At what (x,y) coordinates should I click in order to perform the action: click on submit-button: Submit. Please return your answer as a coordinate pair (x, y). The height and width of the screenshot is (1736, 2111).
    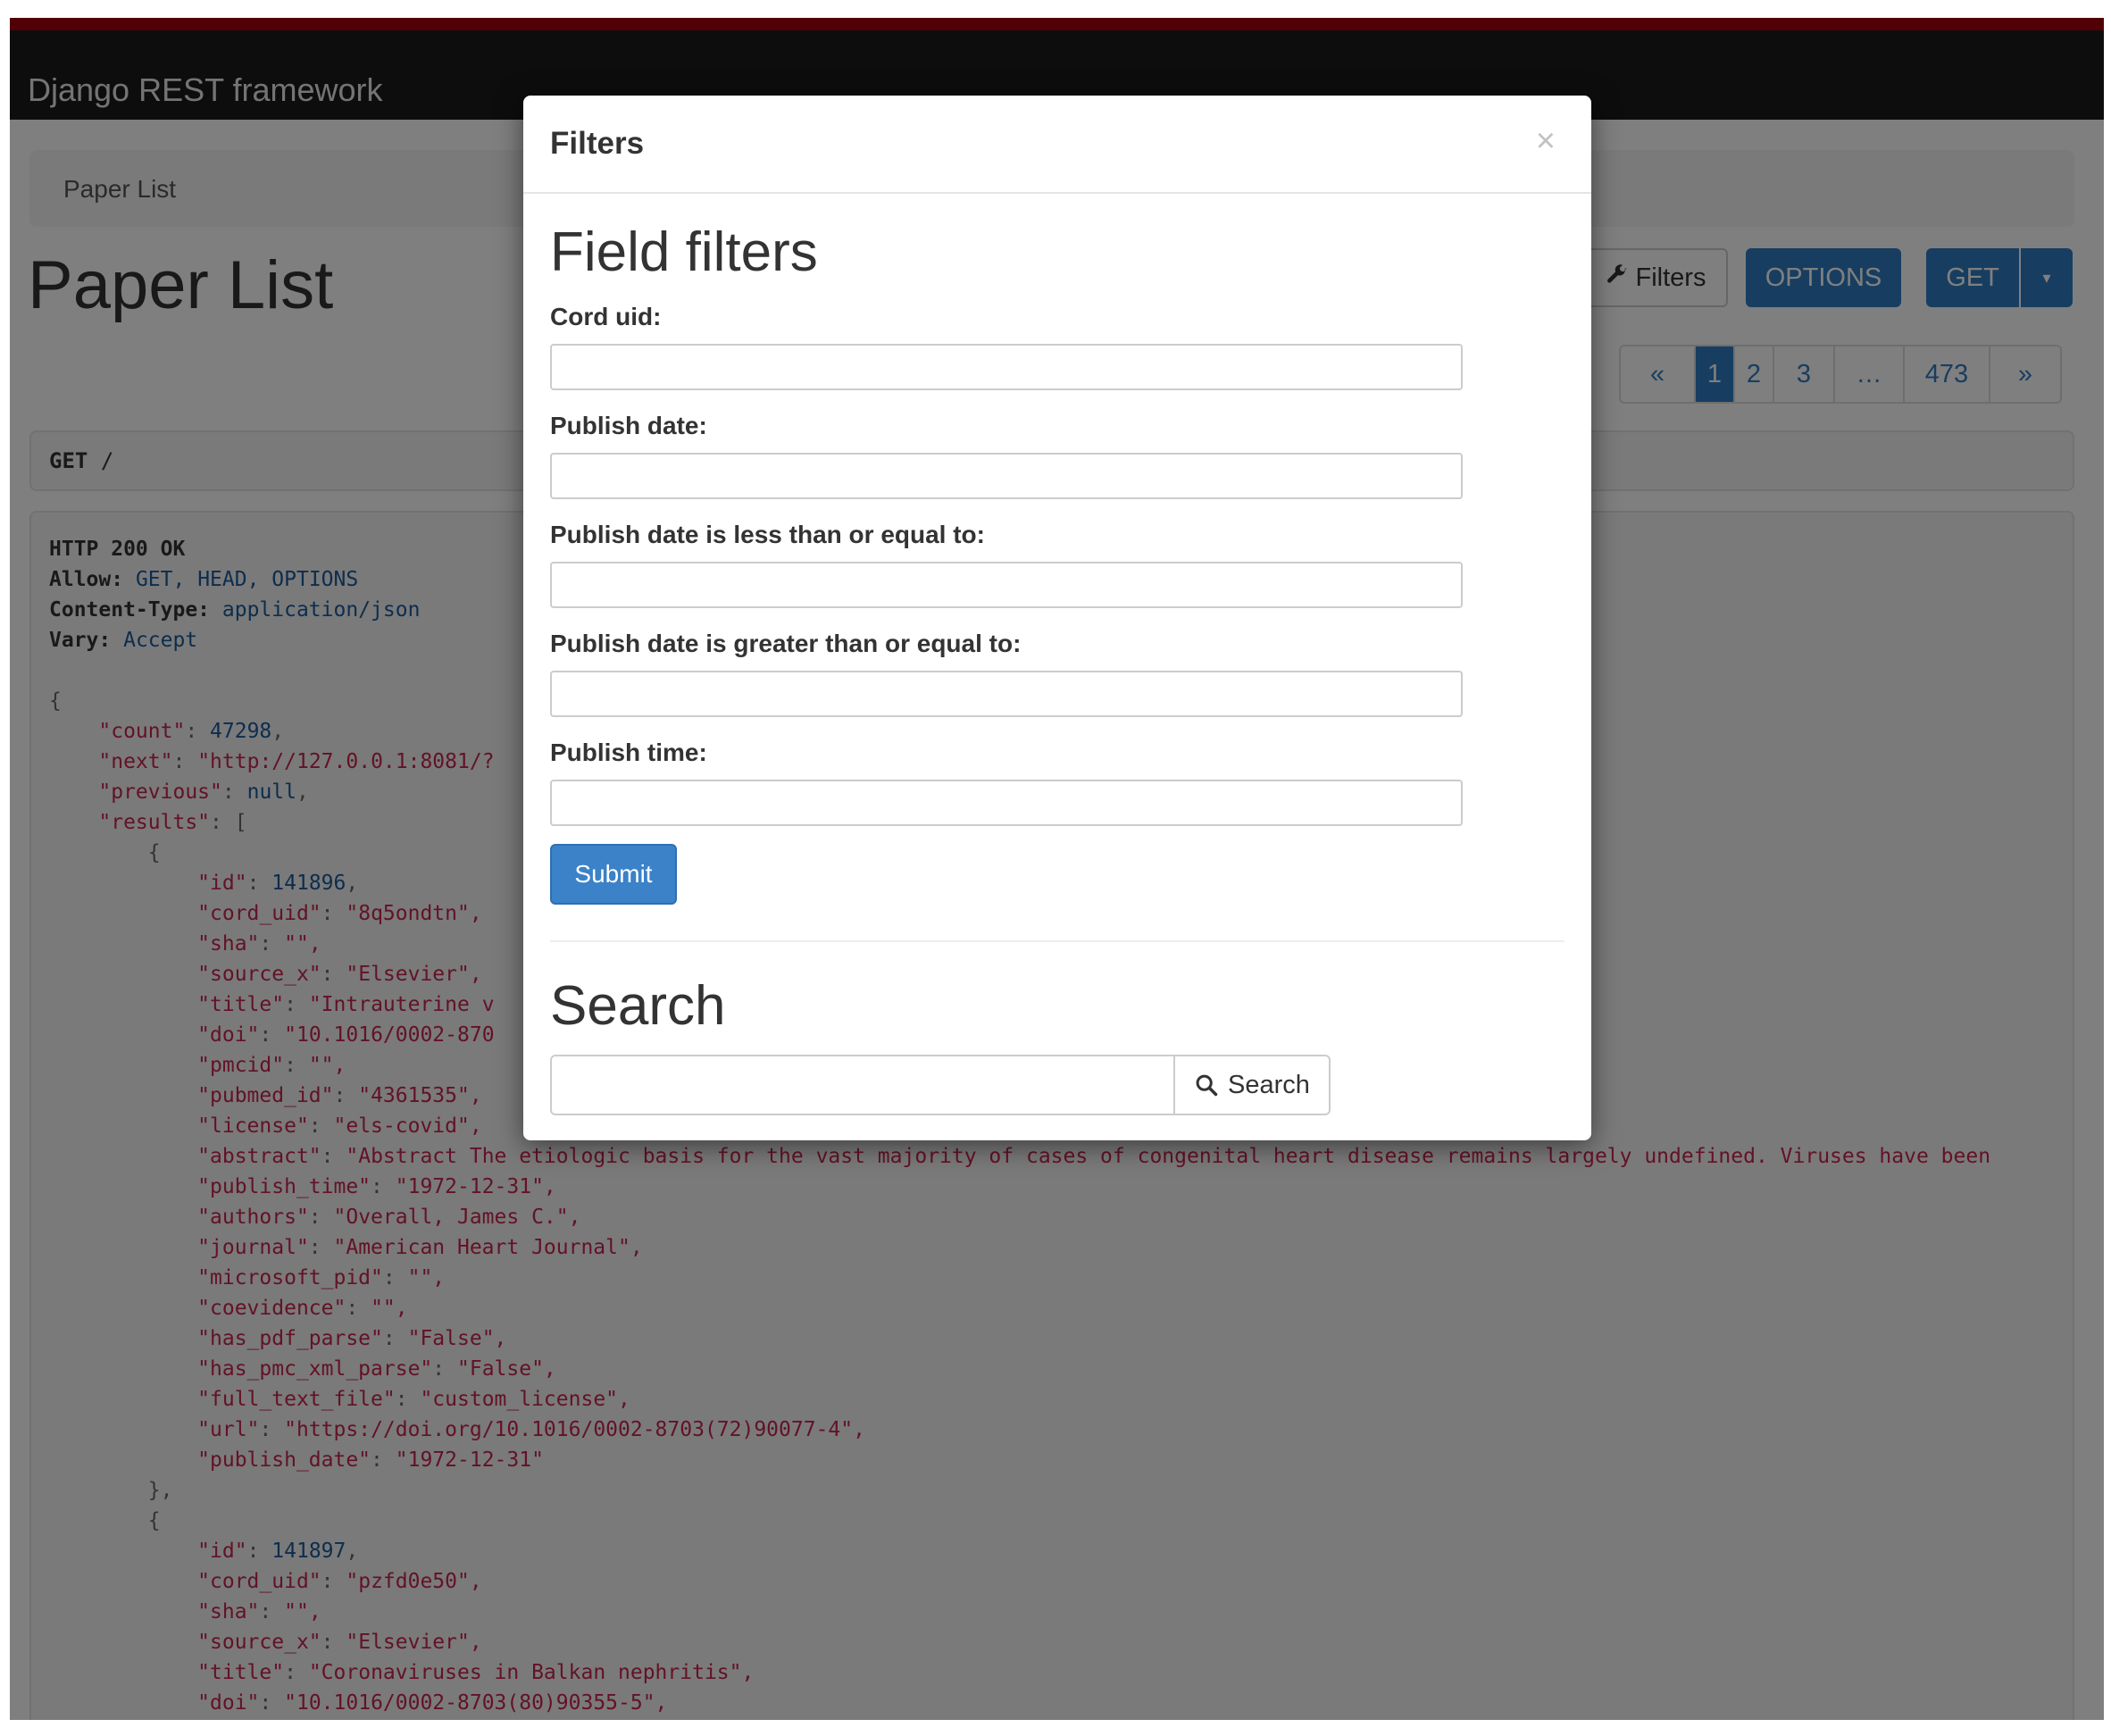
    Looking at the image, I should click on (613, 874).